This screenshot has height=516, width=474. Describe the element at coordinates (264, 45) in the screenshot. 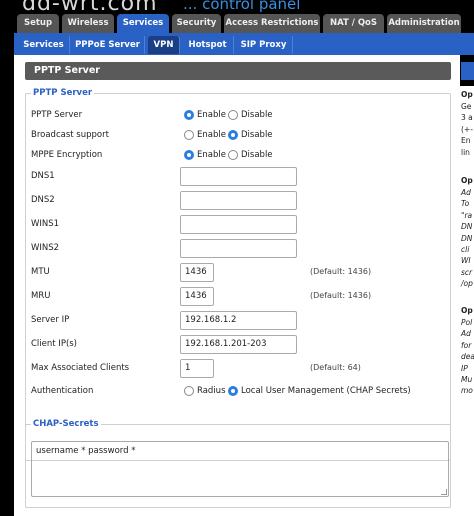

I see `subtab-sip-proxy: SIP Proxy` at that location.